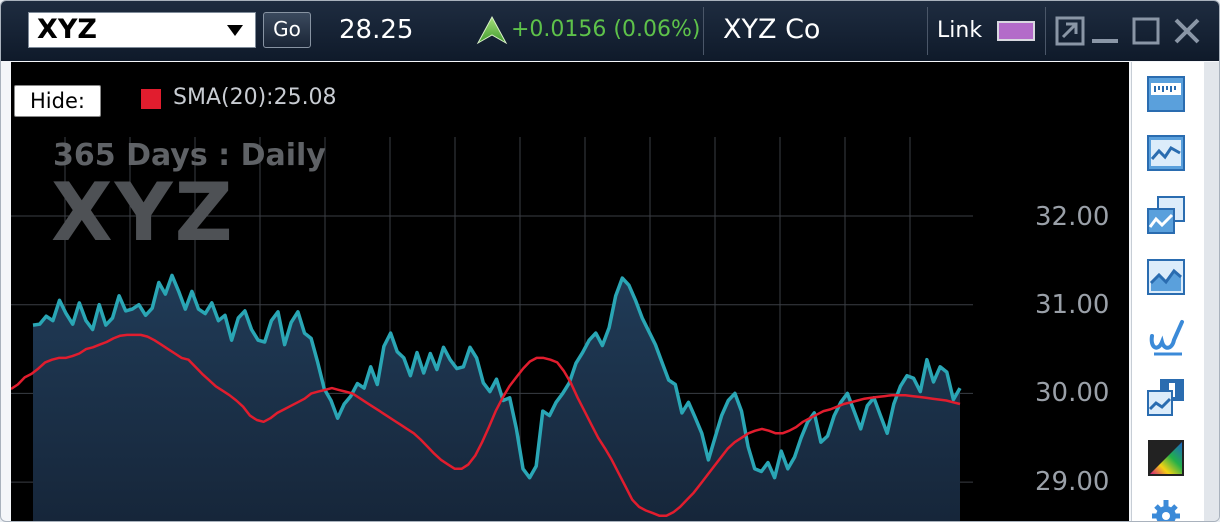 The height and width of the screenshot is (522, 1220). Describe the element at coordinates (606, 29) in the screenshot. I see `price-change: +0.0156 (0.06%)` at that location.